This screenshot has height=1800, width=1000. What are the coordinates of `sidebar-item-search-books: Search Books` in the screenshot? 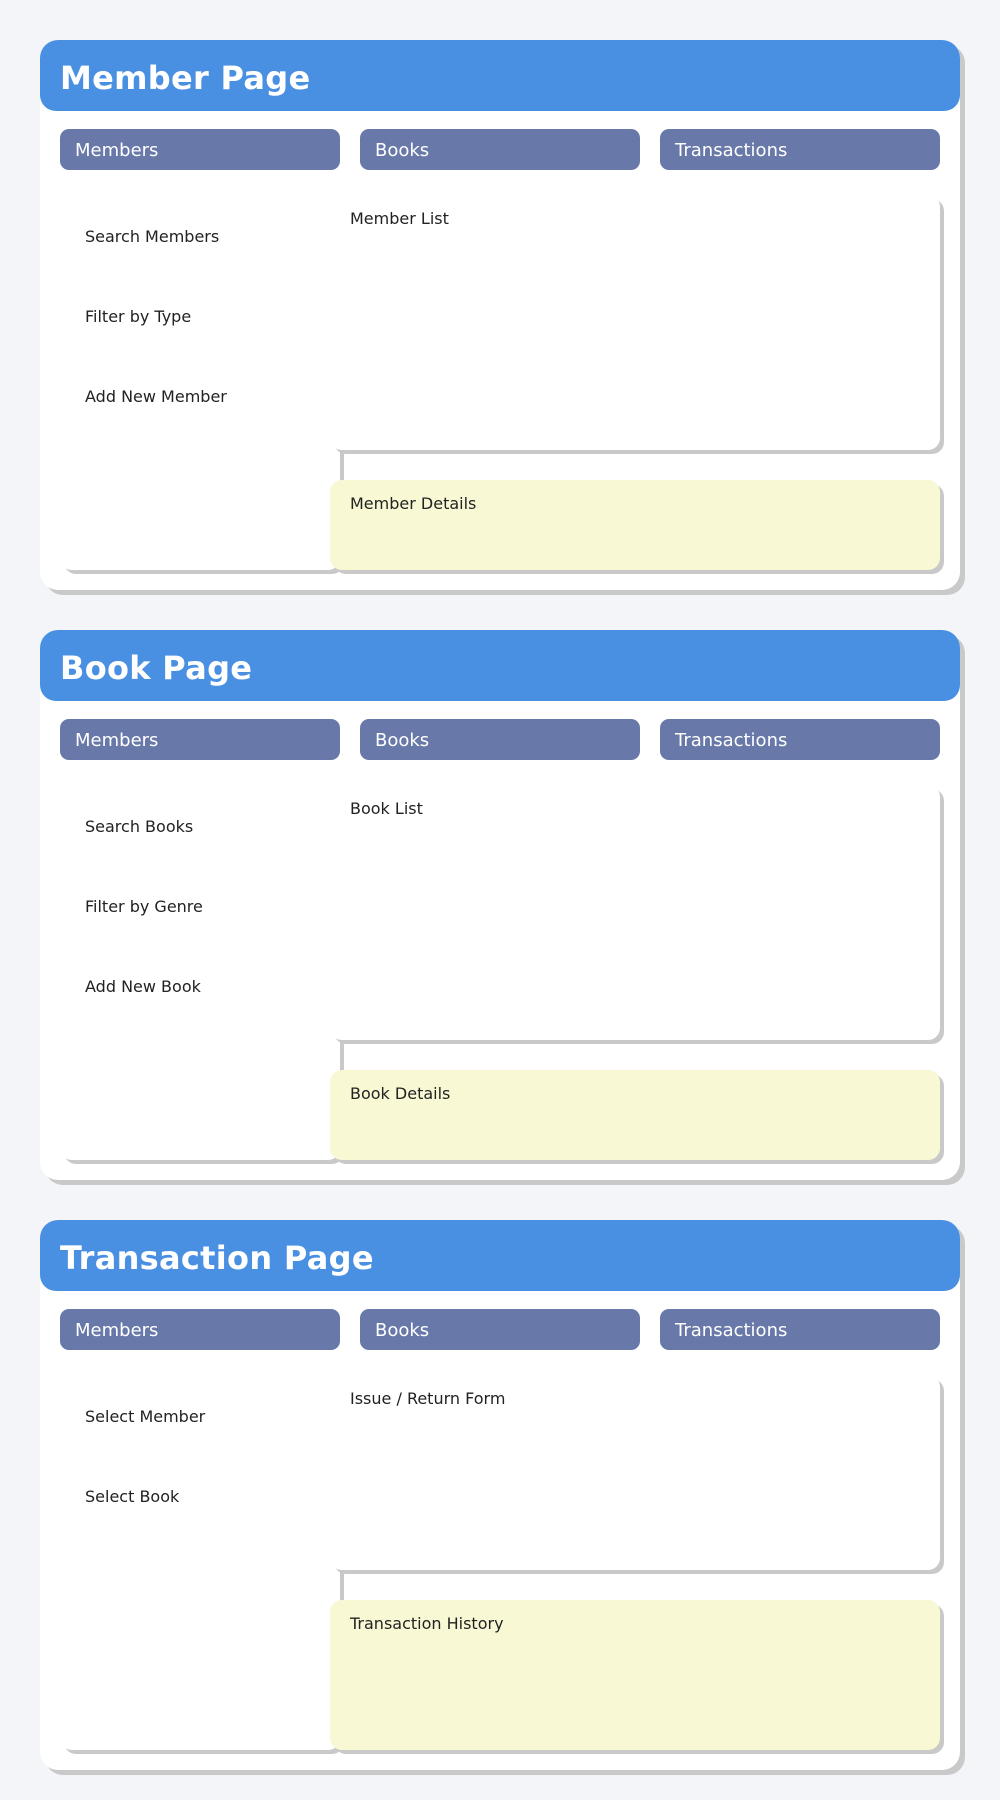 It's located at (139, 826).